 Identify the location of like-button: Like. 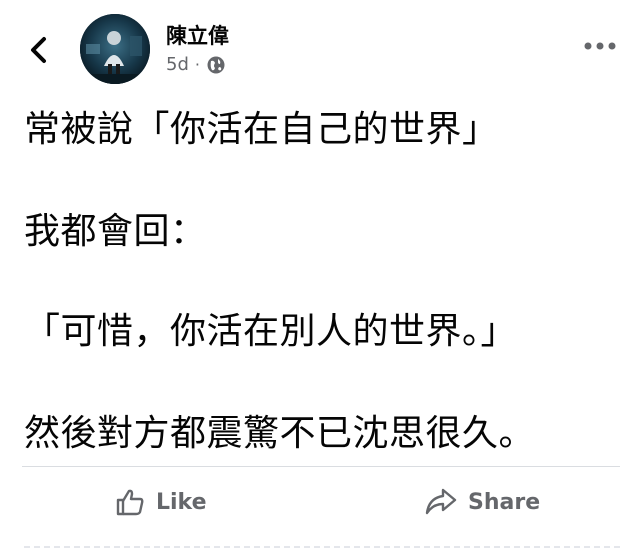
(160, 502).